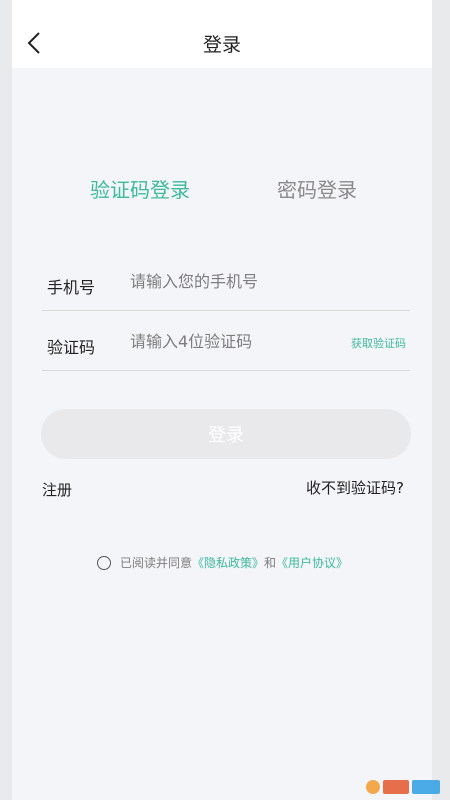 The width and height of the screenshot is (450, 800). Describe the element at coordinates (403, 787) in the screenshot. I see `watermark-logo` at that location.